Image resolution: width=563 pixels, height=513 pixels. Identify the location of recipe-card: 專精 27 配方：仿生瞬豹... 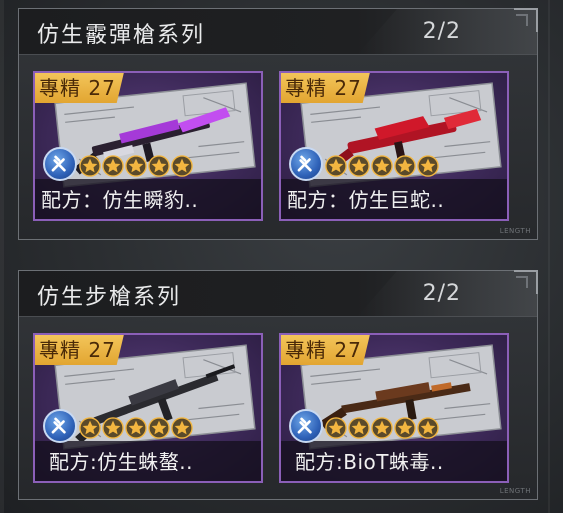
(148, 146).